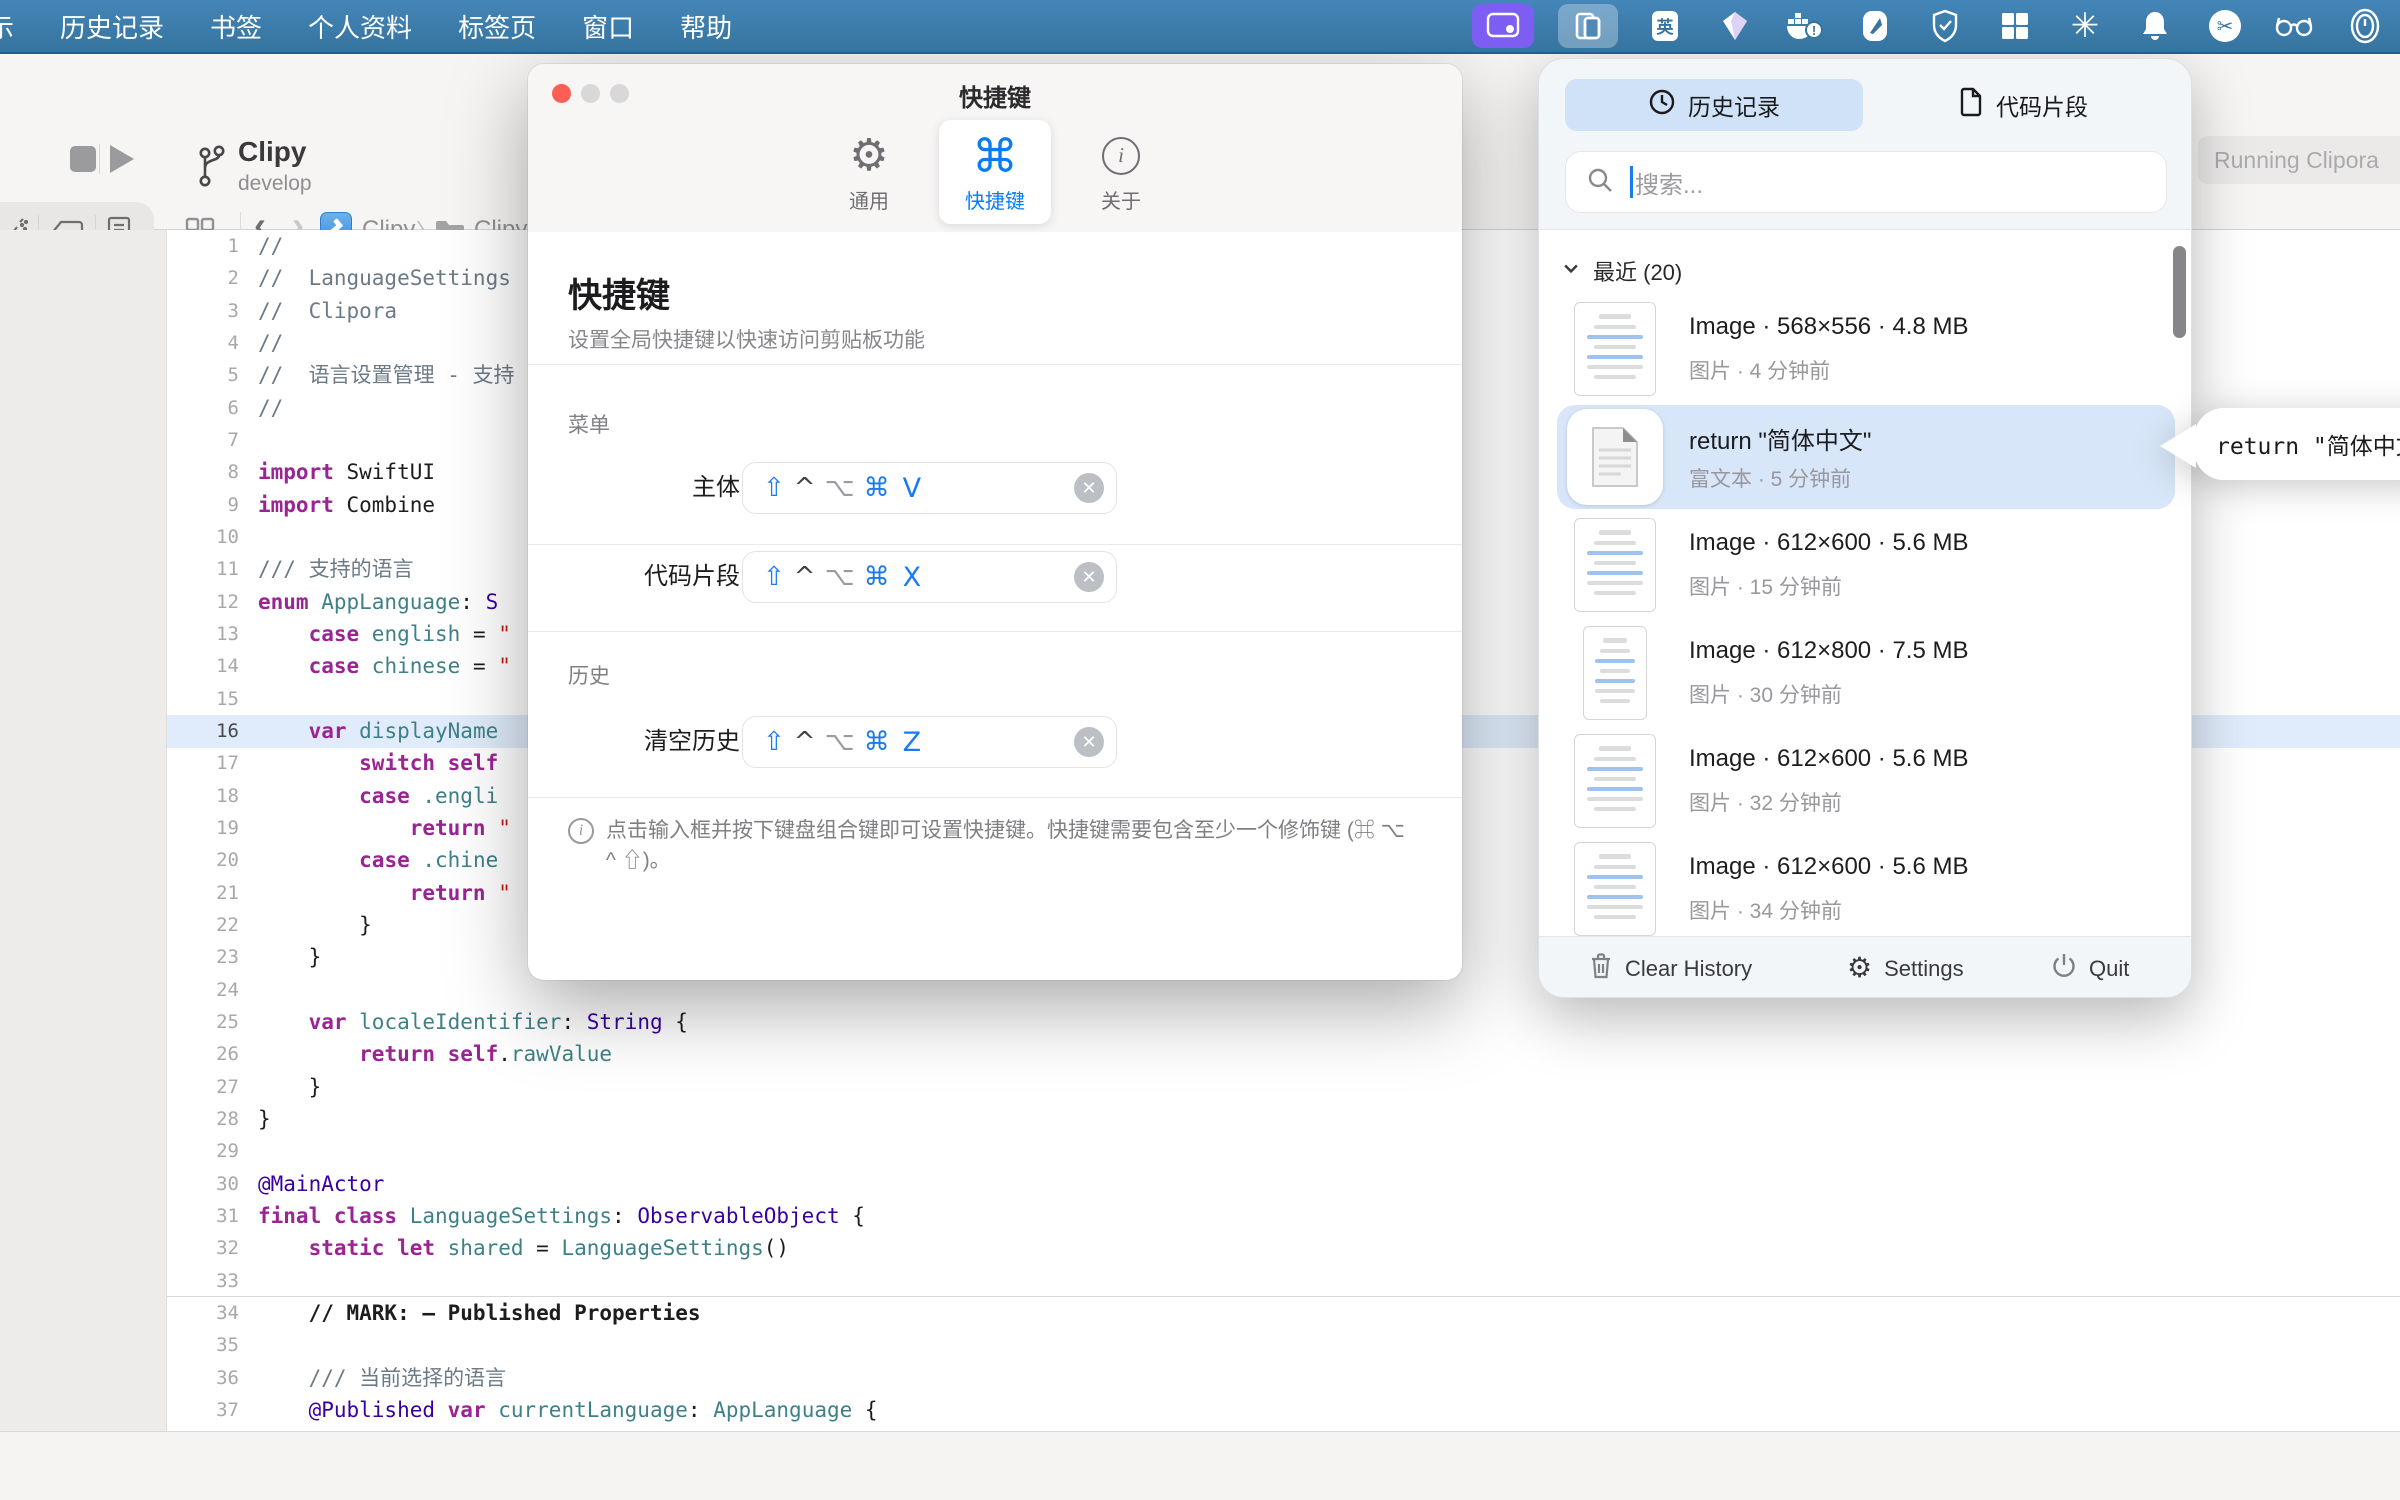  What do you see at coordinates (869, 155) in the screenshot?
I see `gear-icon: ⚙` at bounding box center [869, 155].